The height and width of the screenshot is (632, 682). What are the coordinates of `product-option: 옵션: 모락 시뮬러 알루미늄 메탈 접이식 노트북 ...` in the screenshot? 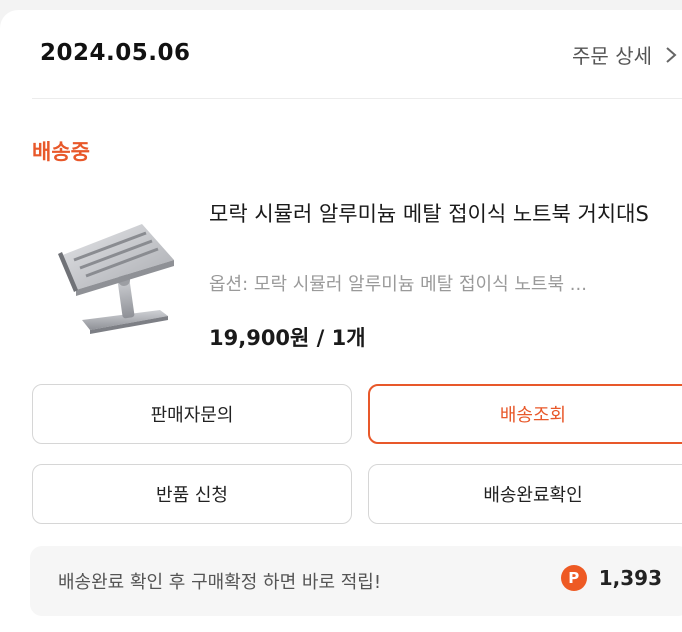 It's located at (398, 284).